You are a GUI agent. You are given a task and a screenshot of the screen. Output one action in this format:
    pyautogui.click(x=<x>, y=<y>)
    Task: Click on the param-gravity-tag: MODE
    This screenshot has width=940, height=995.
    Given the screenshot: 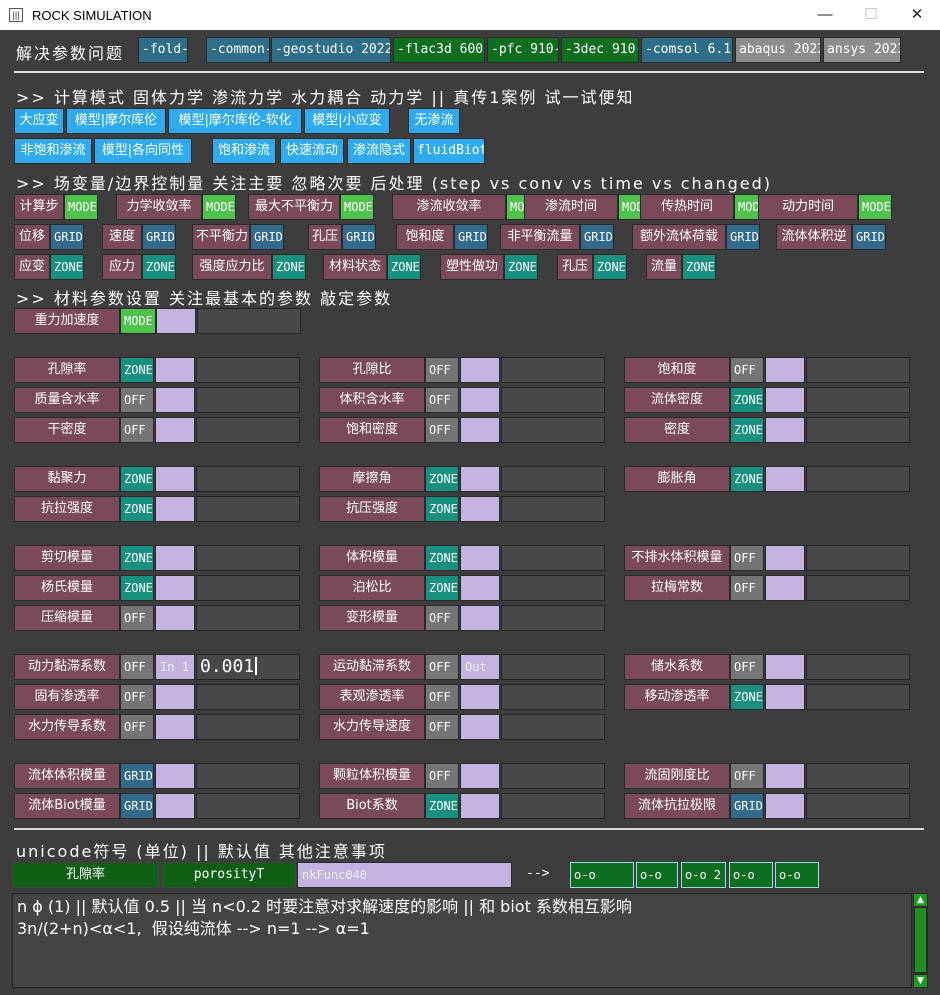 What is the action you would take?
    pyautogui.click(x=138, y=321)
    